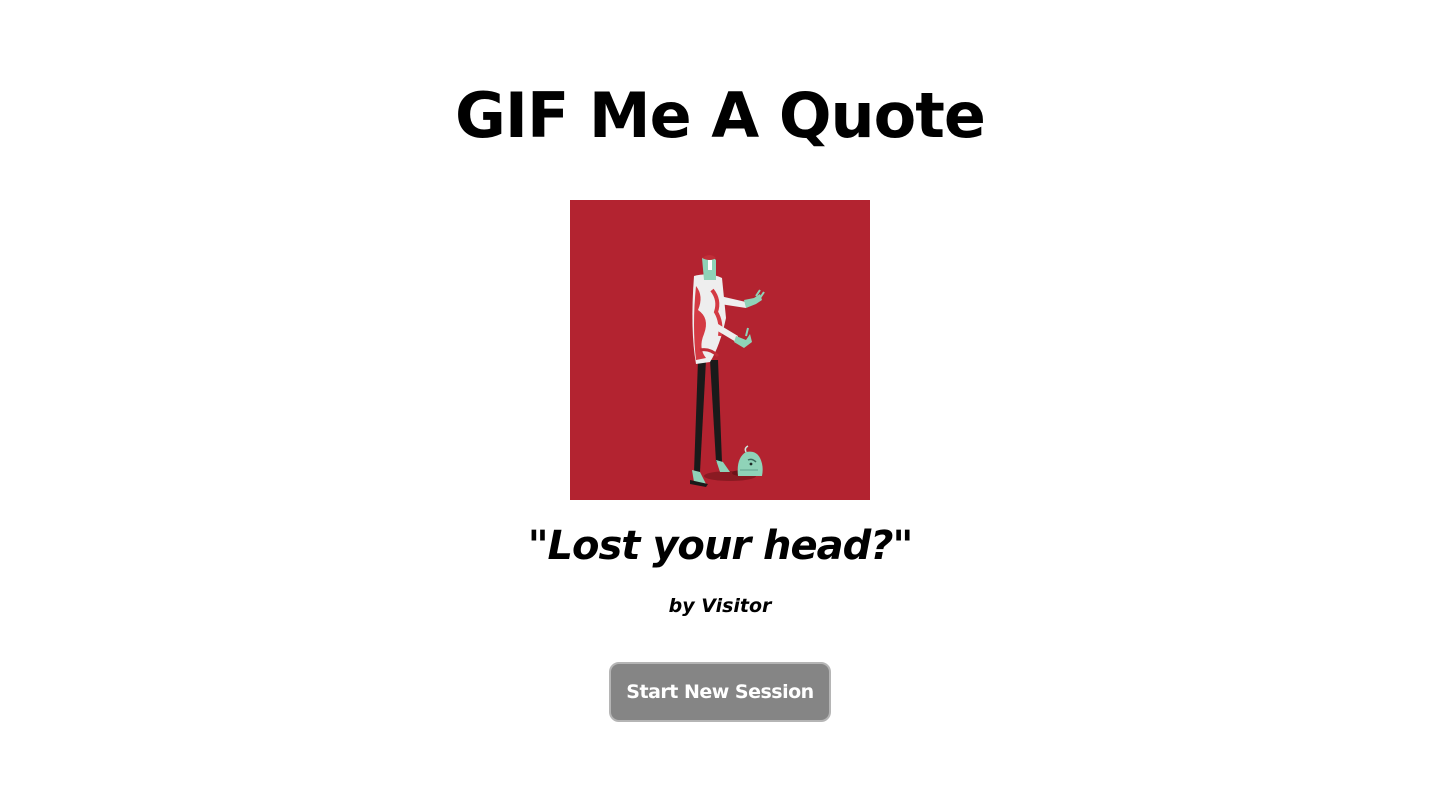  Describe the element at coordinates (727, 371) in the screenshot. I see `zombie-illustration` at that location.